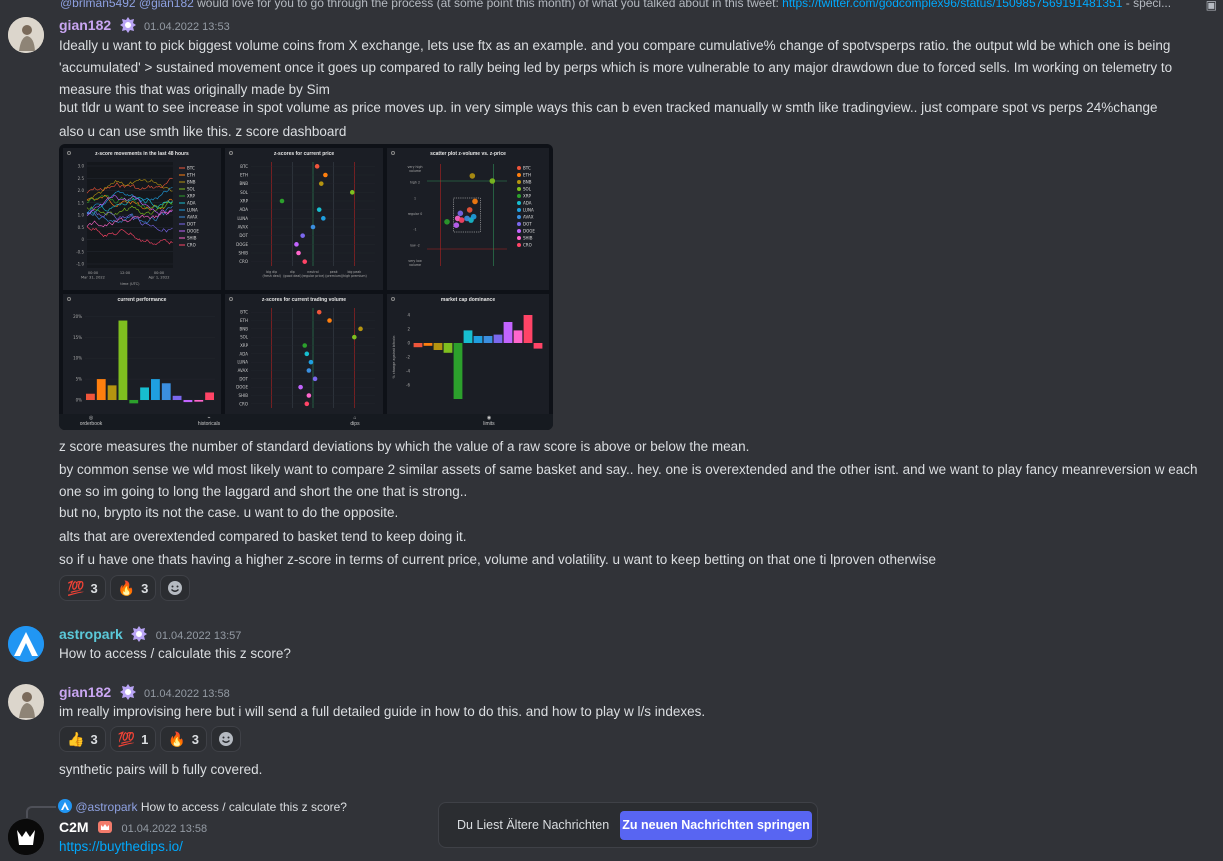  What do you see at coordinates (529, 231) in the screenshot?
I see `legend-label: DOGE` at bounding box center [529, 231].